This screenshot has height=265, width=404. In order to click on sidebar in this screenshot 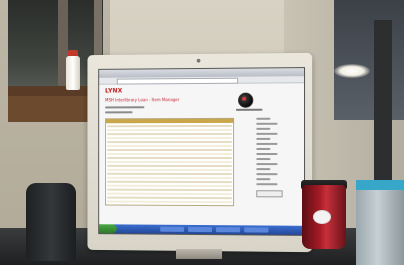, I will do `click(272, 166)`.